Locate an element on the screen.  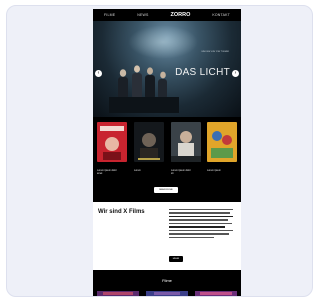
hero-banner: EIN FILM VON TOM TYKWER DAS LICHT ‹ › is located at coordinates (167, 69).